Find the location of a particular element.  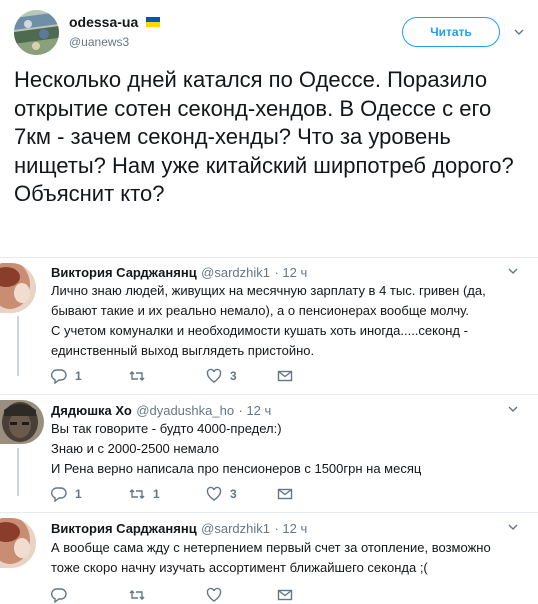

reply-actions: 1 3 is located at coordinates (181, 377).